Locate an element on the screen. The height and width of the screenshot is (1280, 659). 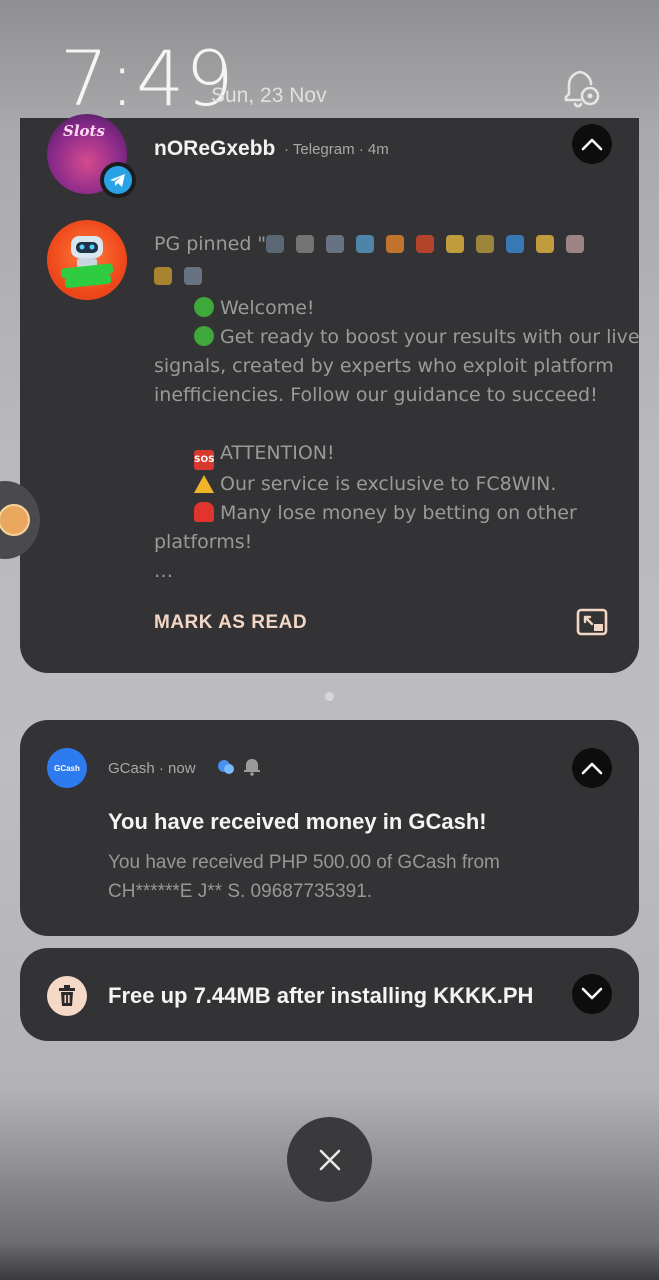
group-avatar is located at coordinates (87, 260).